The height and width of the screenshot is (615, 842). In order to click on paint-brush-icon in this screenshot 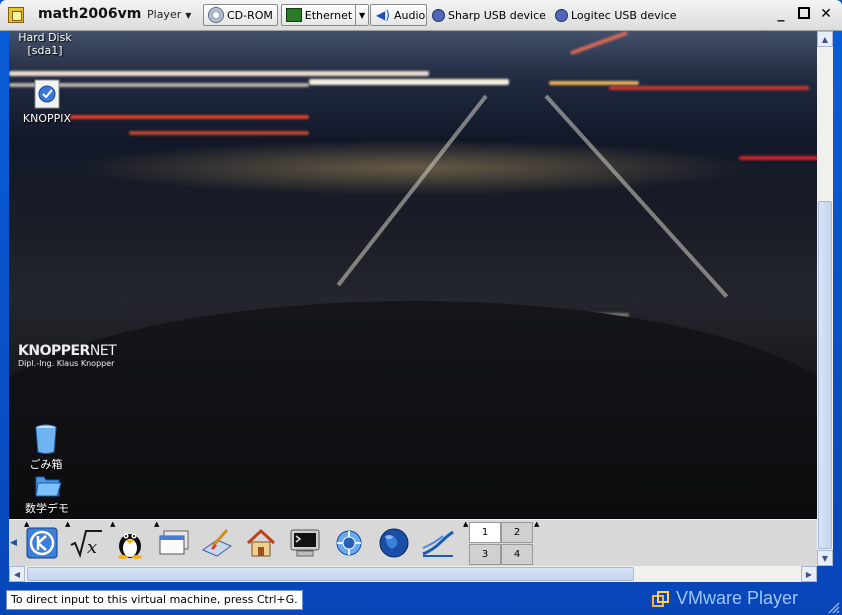, I will do `click(217, 543)`.